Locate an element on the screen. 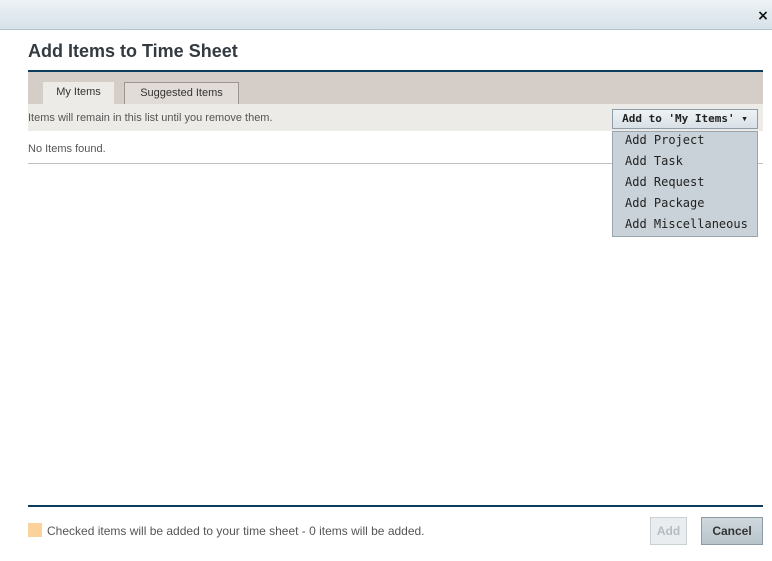  add-to-my-items-dropdown: Add to 'My Items' ▾ is located at coordinates (685, 119).